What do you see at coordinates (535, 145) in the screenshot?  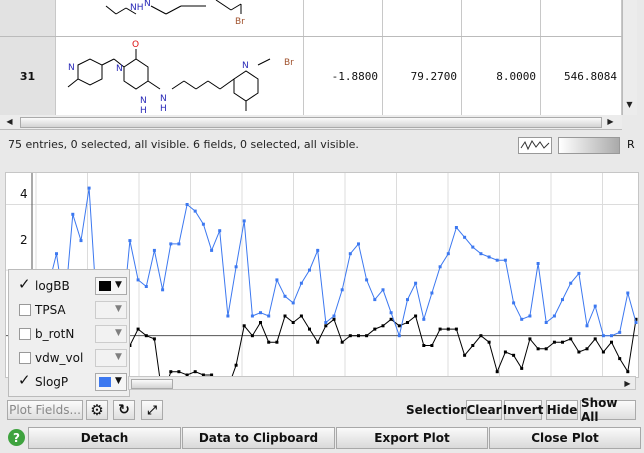 I see `sparkline-toggle-button` at bounding box center [535, 145].